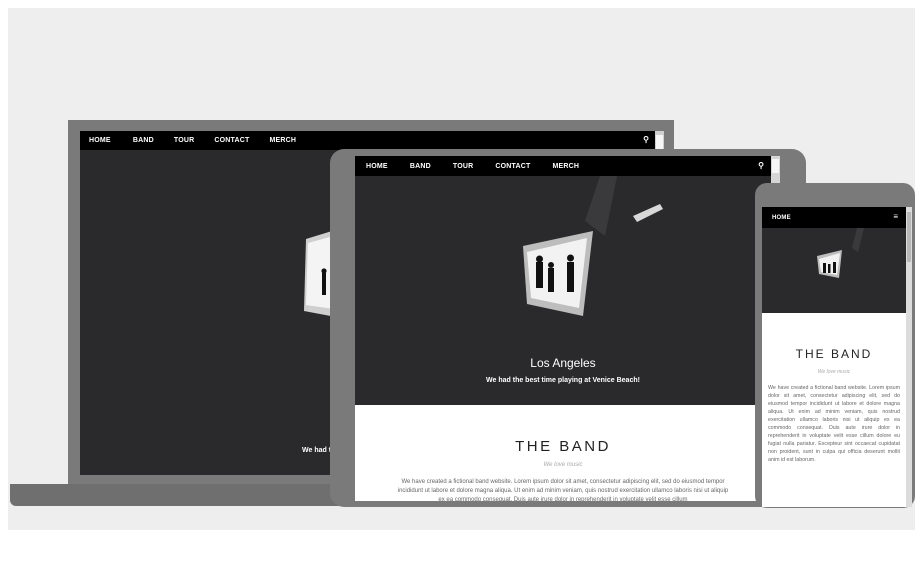 This screenshot has height=577, width=915. What do you see at coordinates (895, 216) in the screenshot?
I see `hamburger-menu-icon: ≡` at bounding box center [895, 216].